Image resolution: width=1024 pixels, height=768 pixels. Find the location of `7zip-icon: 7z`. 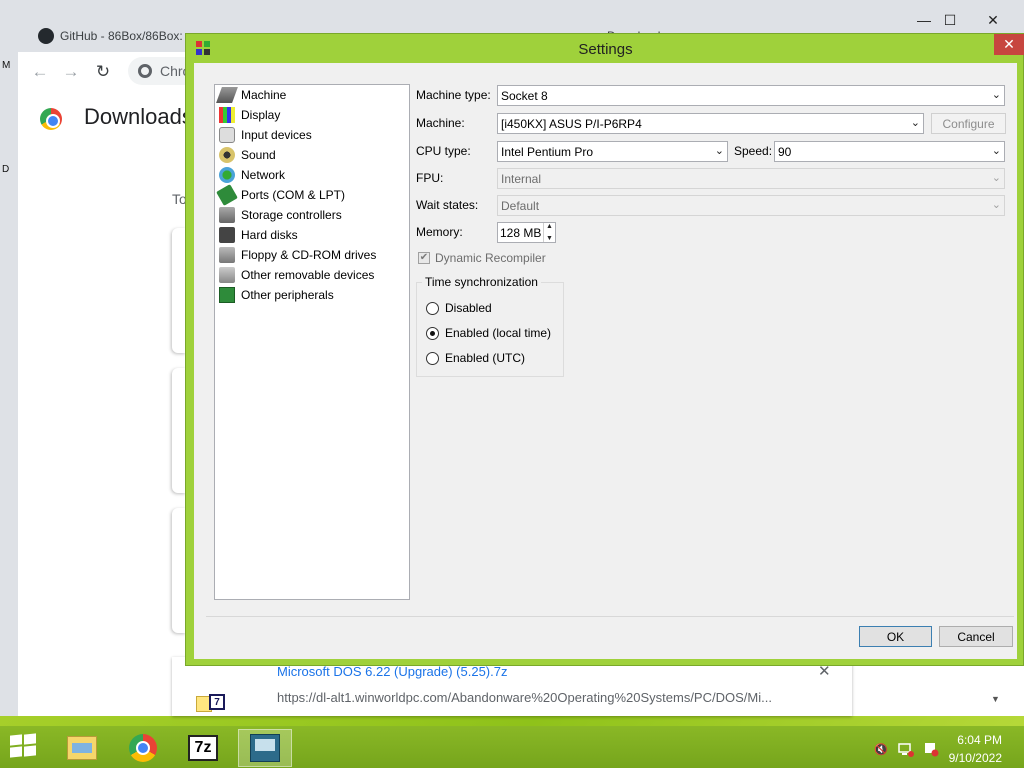

7zip-icon: 7z is located at coordinates (203, 748).